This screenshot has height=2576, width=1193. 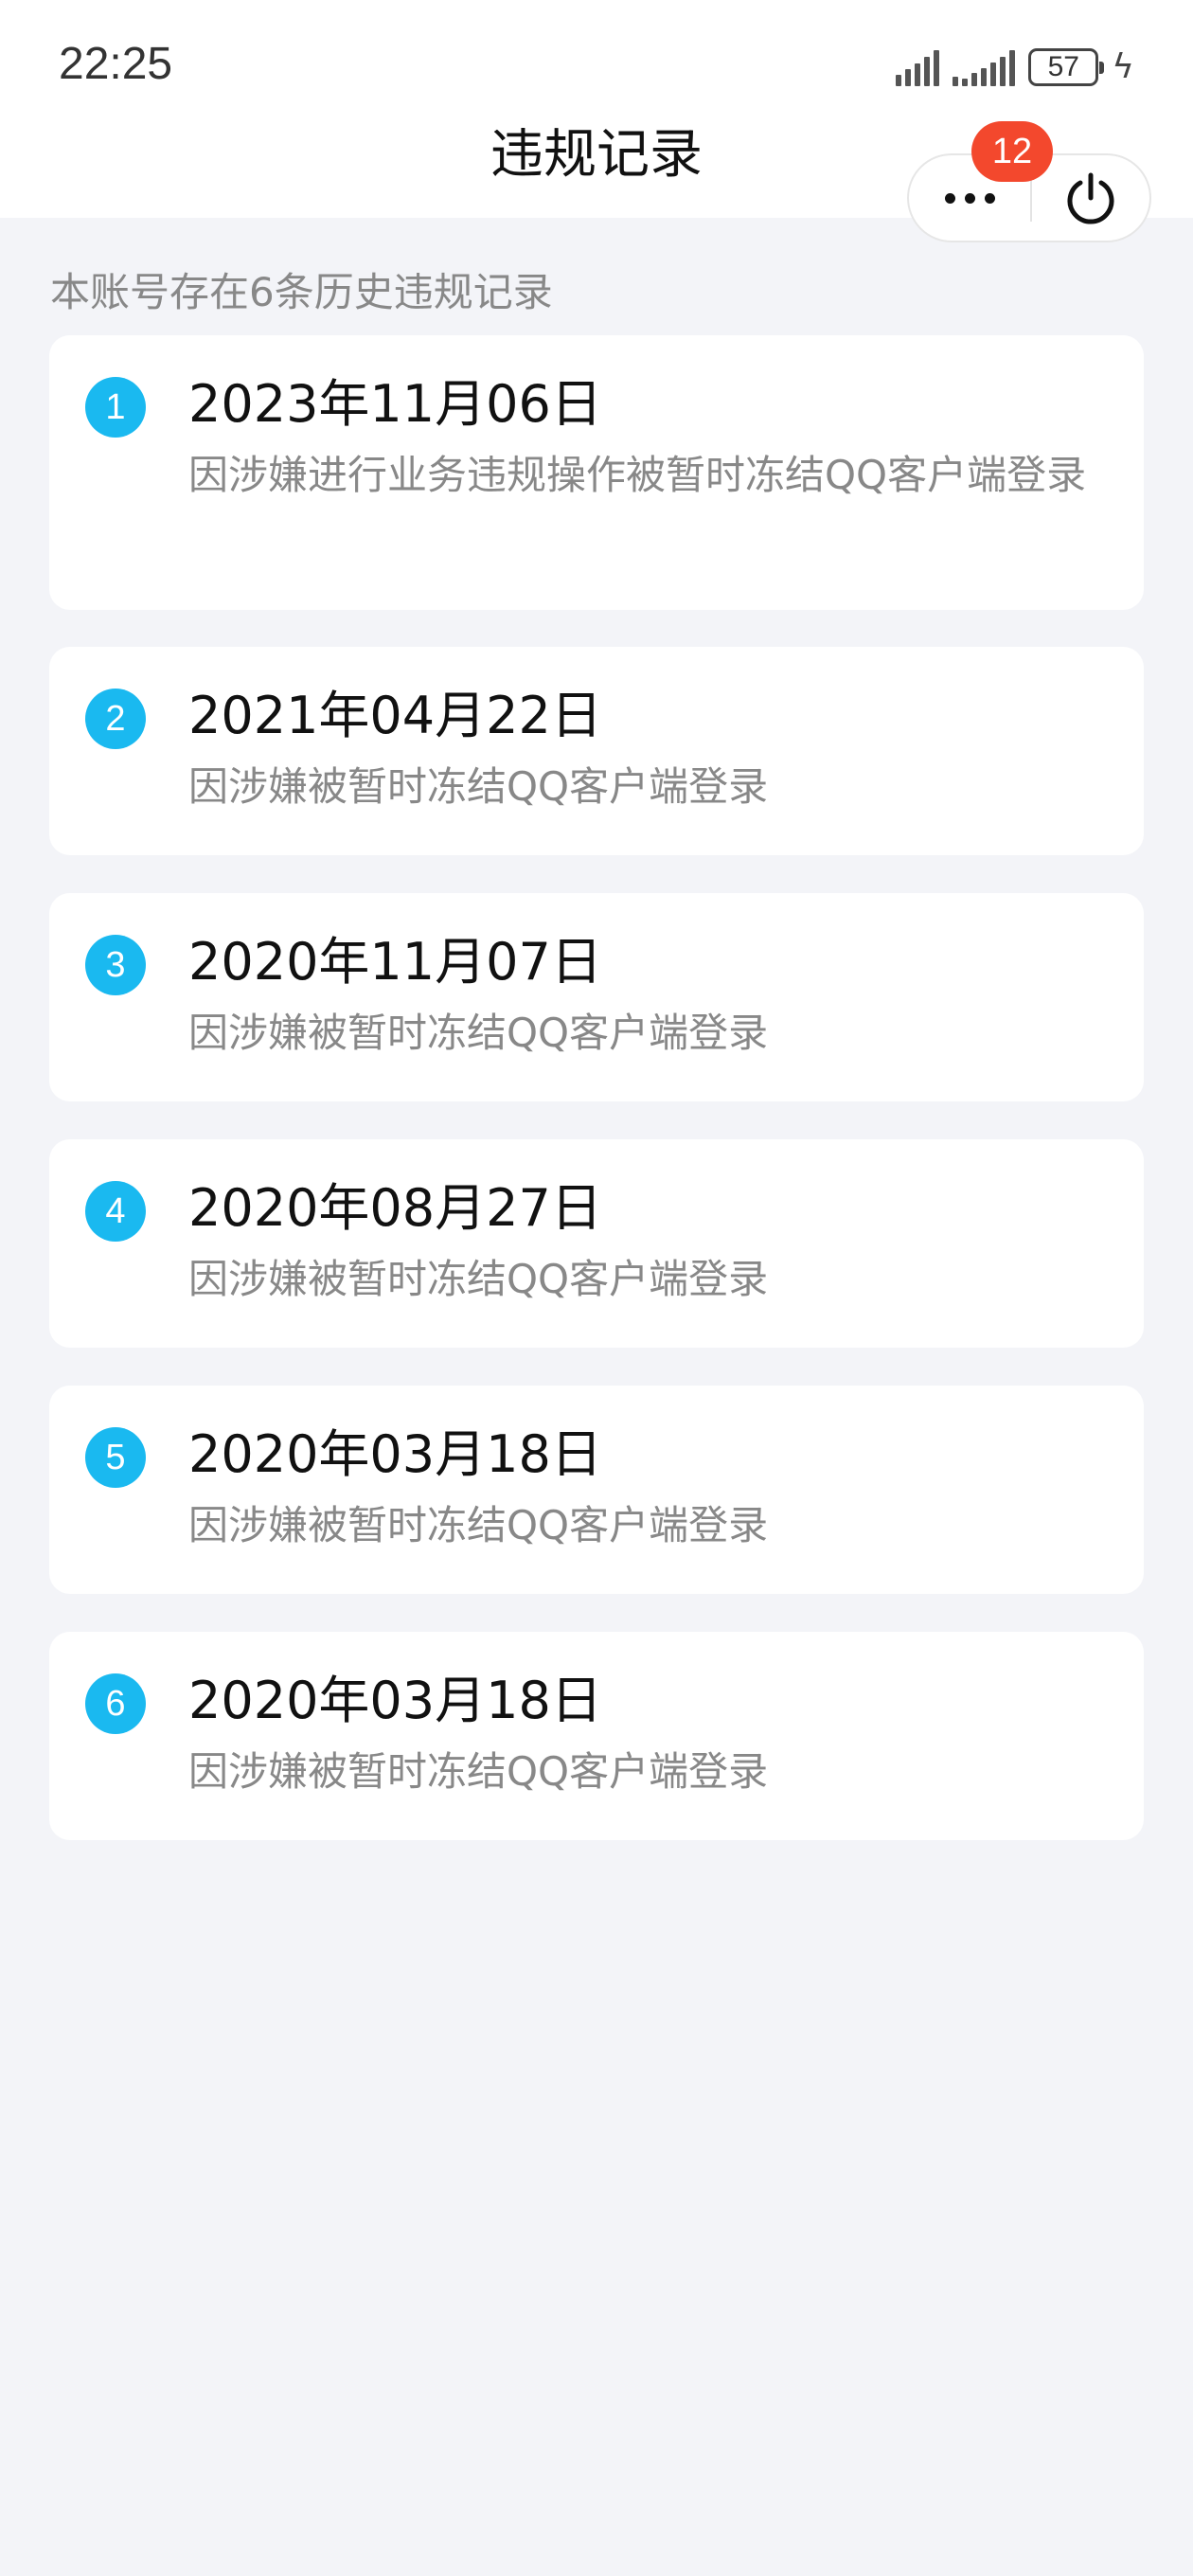 What do you see at coordinates (115, 965) in the screenshot?
I see `record-index-badge: 3` at bounding box center [115, 965].